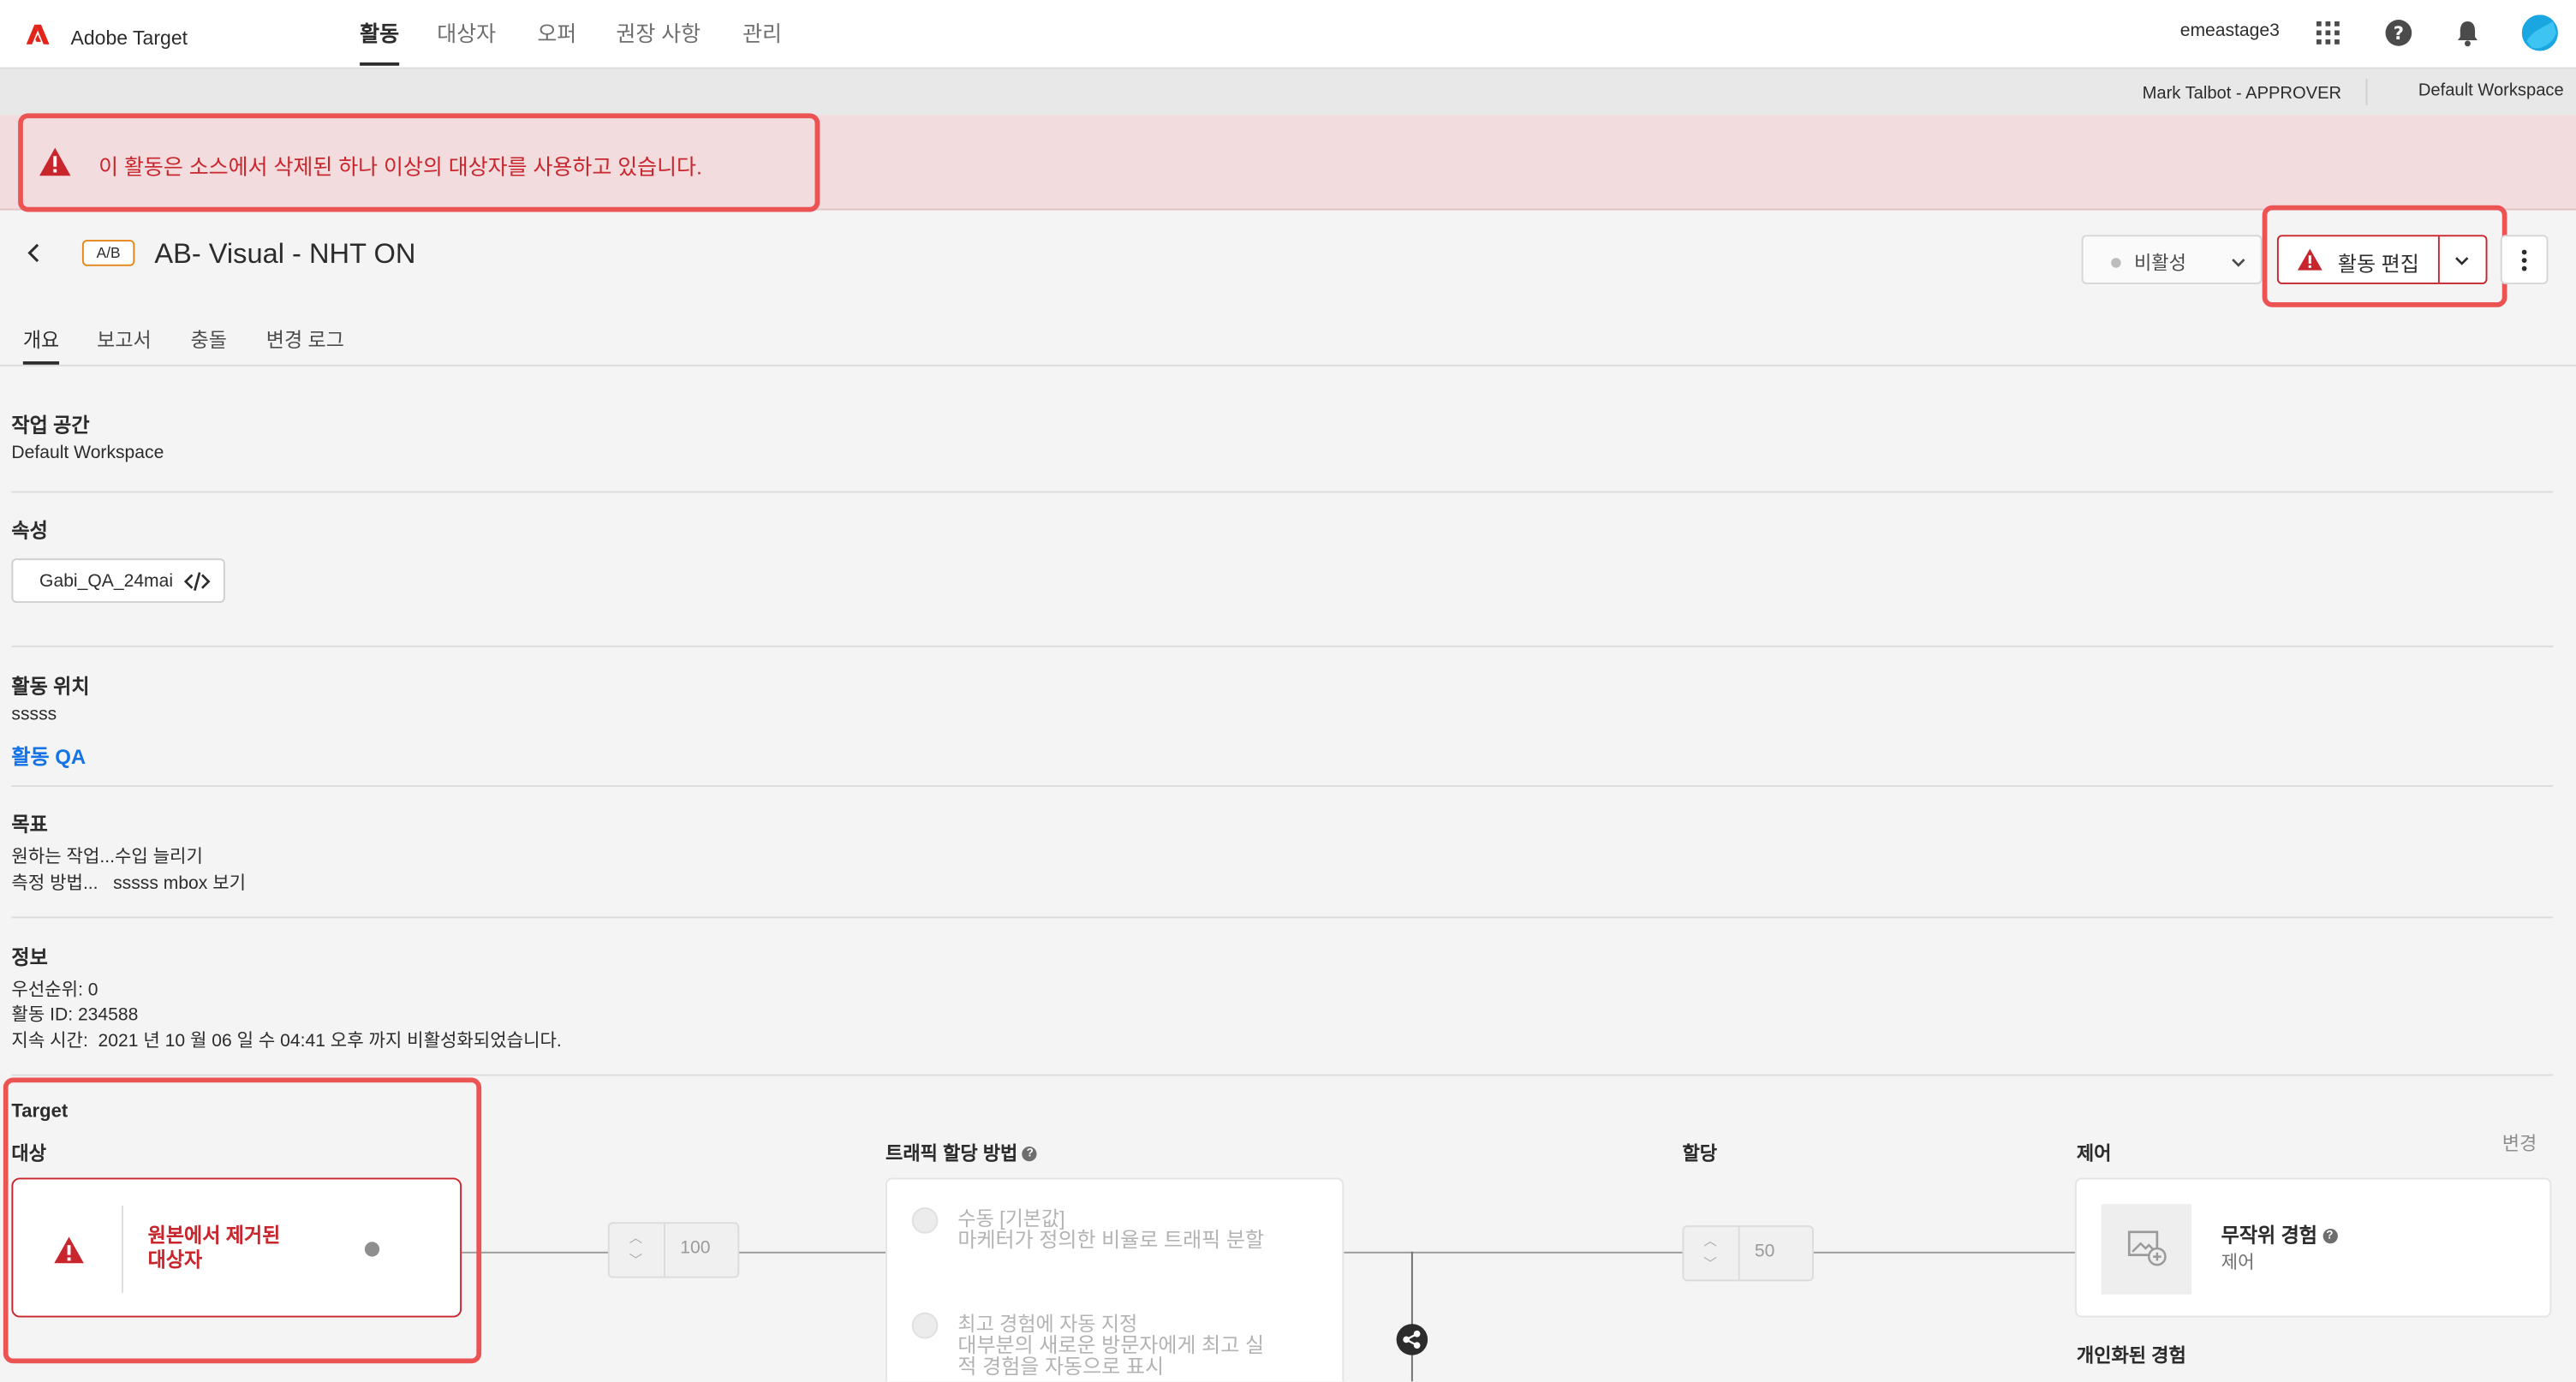 This screenshot has height=1382, width=2576. Describe the element at coordinates (1288, 163) in the screenshot. I see `deleted-audience-alert: 이 활동은 소스에서 삭제된 하나 이상의 대상자를 사용하고 있습니다.` at that location.